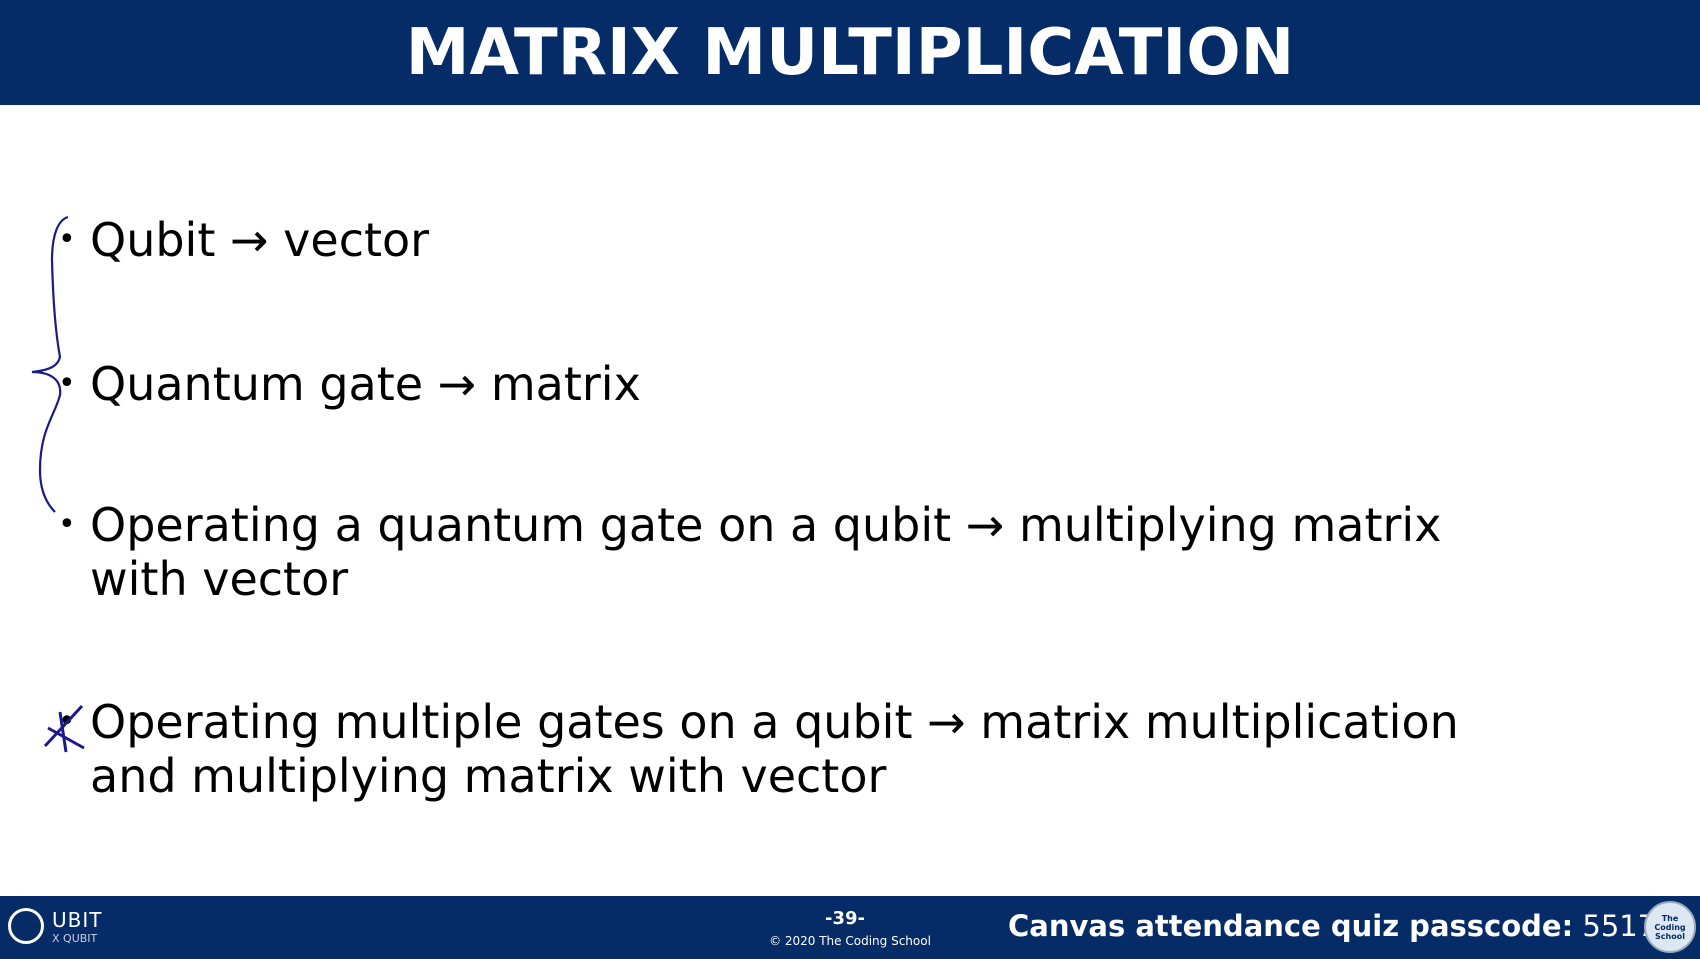 The width and height of the screenshot is (1700, 959). I want to click on handwritten-annotations, so click(58, 484).